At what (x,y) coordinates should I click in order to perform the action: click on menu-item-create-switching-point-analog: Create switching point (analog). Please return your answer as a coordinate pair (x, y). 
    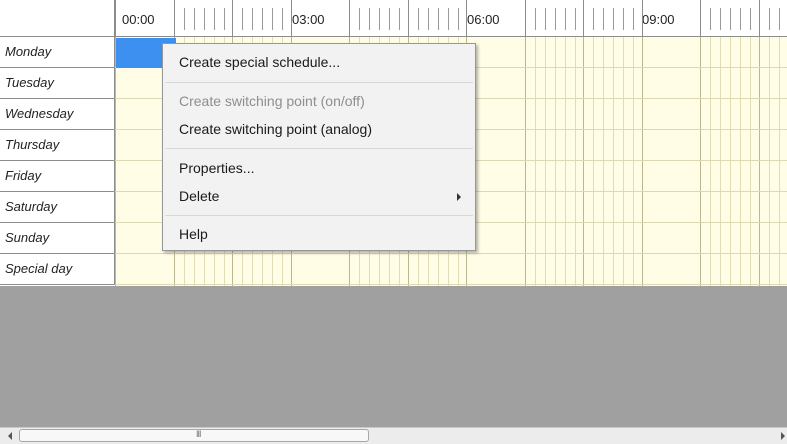
    Looking at the image, I should click on (275, 129).